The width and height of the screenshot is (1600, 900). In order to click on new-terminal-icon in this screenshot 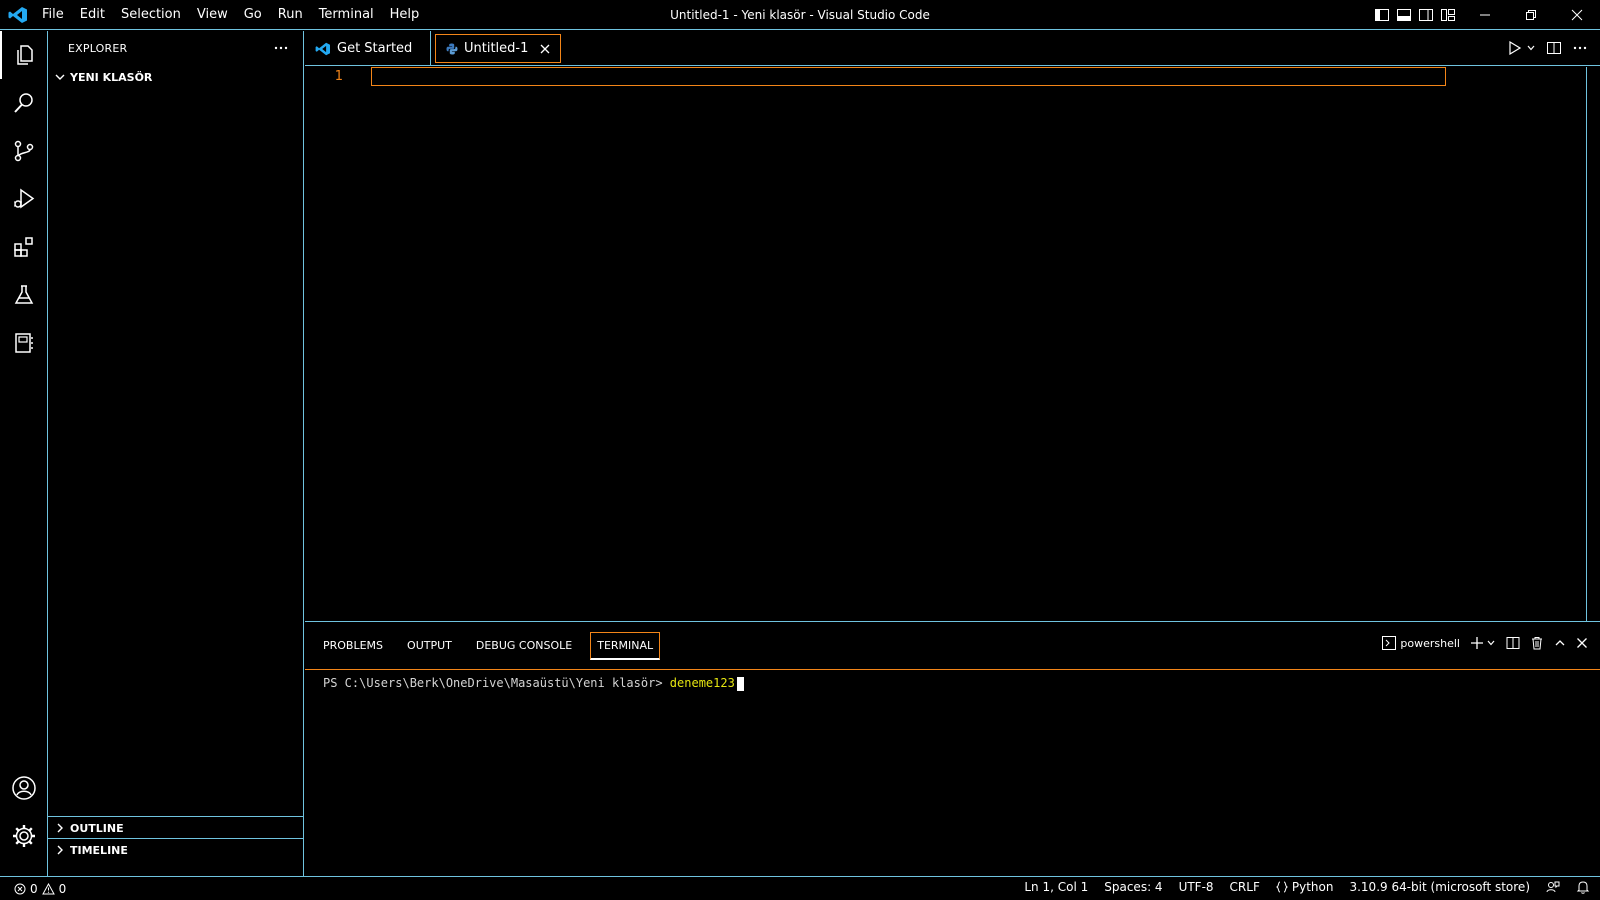, I will do `click(1477, 643)`.